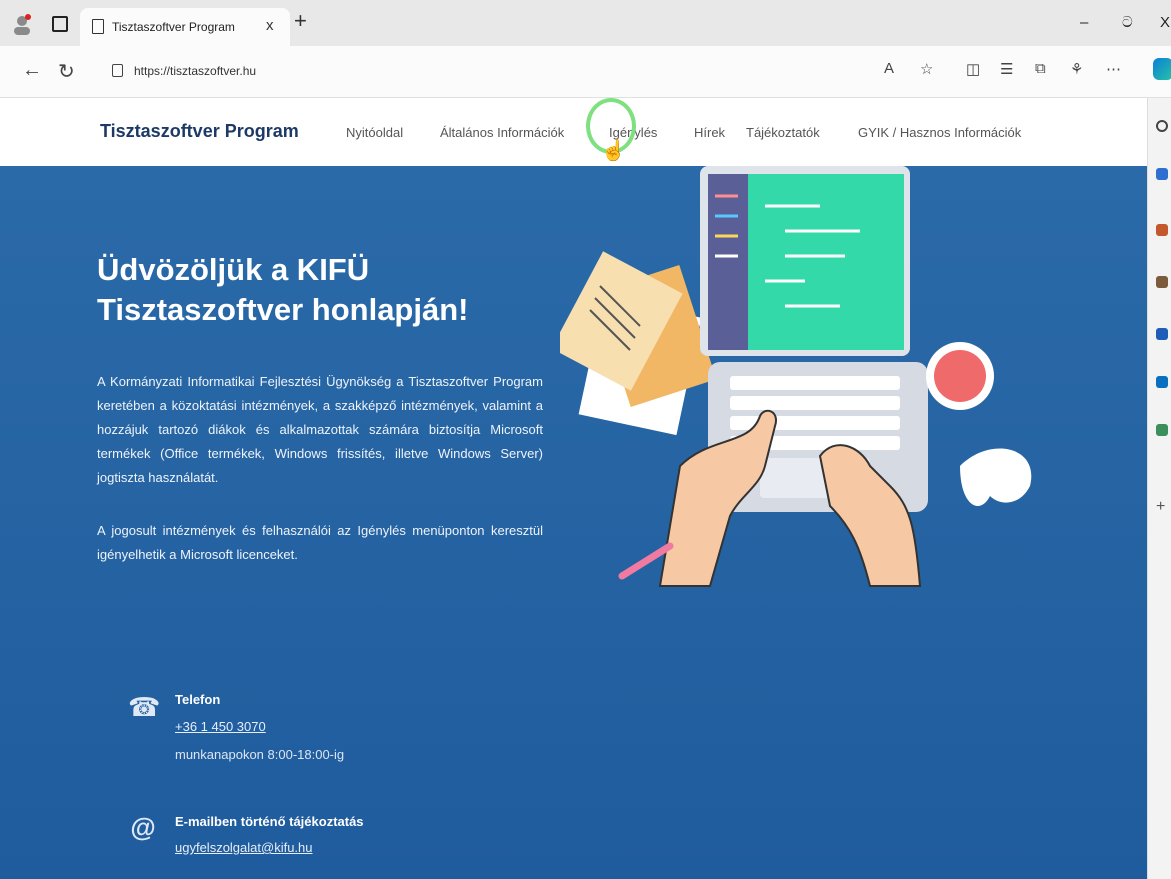  Describe the element at coordinates (143, 827) in the screenshot. I see `at-sign-icon: @` at that location.